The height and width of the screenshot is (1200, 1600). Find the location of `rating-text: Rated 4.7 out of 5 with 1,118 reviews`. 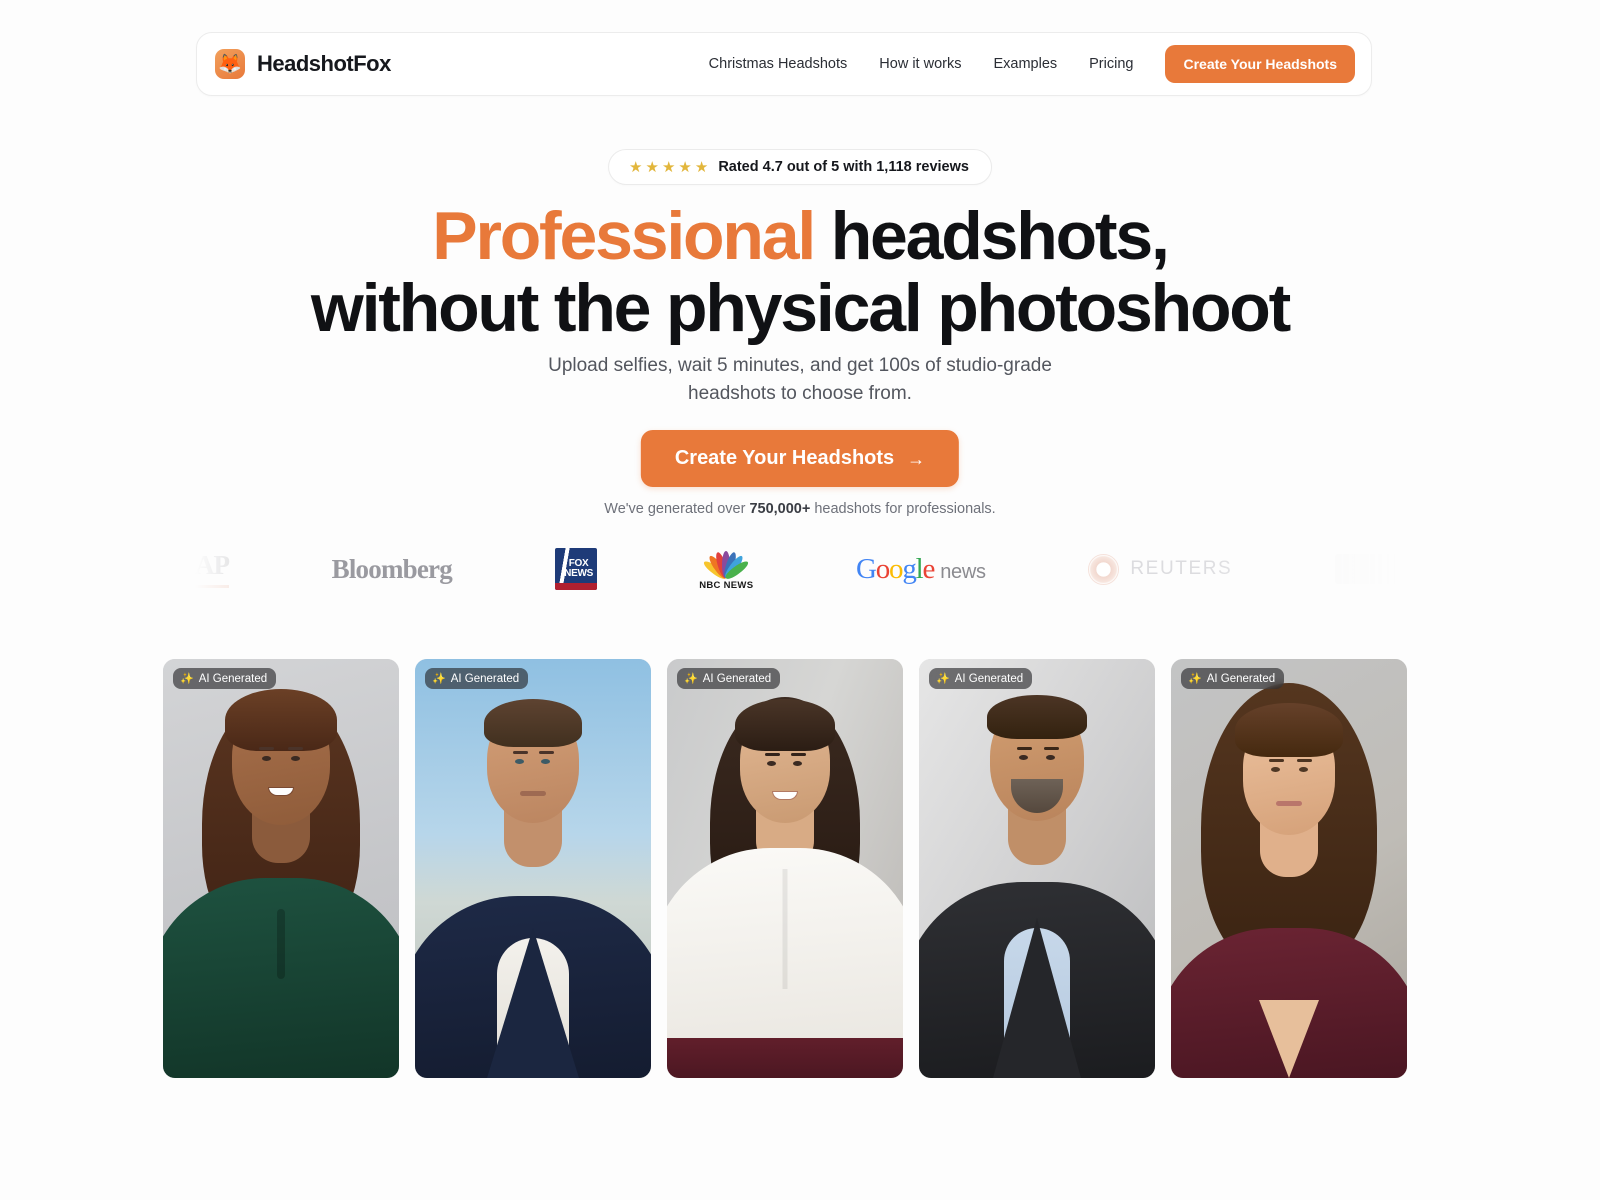

rating-text: Rated 4.7 out of 5 with 1,118 reviews is located at coordinates (843, 167).